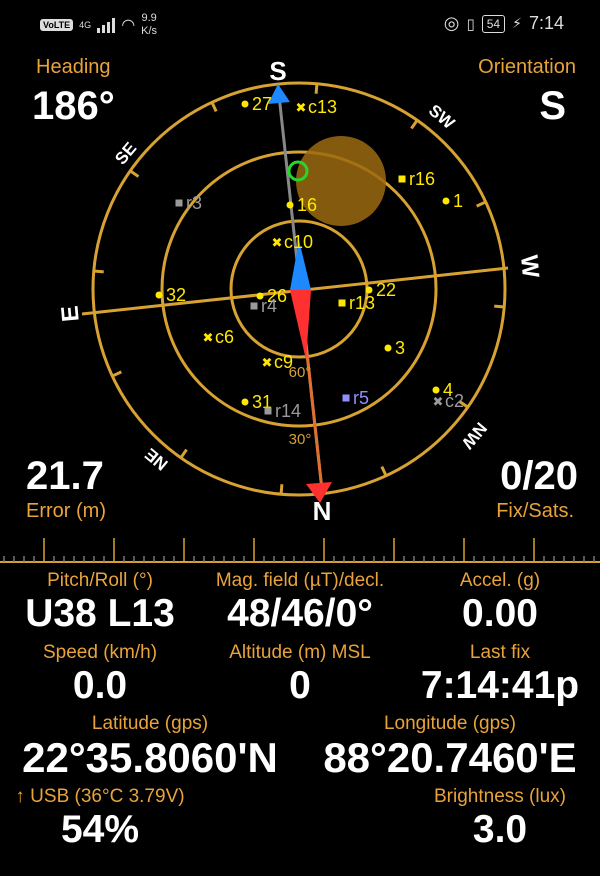 Image resolution: width=600 pixels, height=876 pixels. I want to click on satellite-c10: ✖ c10, so click(292, 242).